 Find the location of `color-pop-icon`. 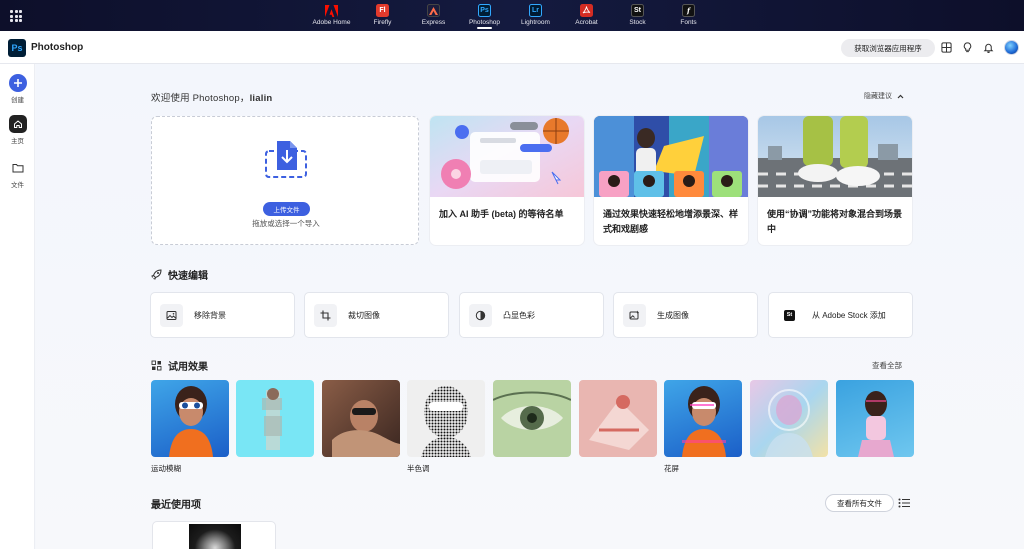

color-pop-icon is located at coordinates (480, 315).